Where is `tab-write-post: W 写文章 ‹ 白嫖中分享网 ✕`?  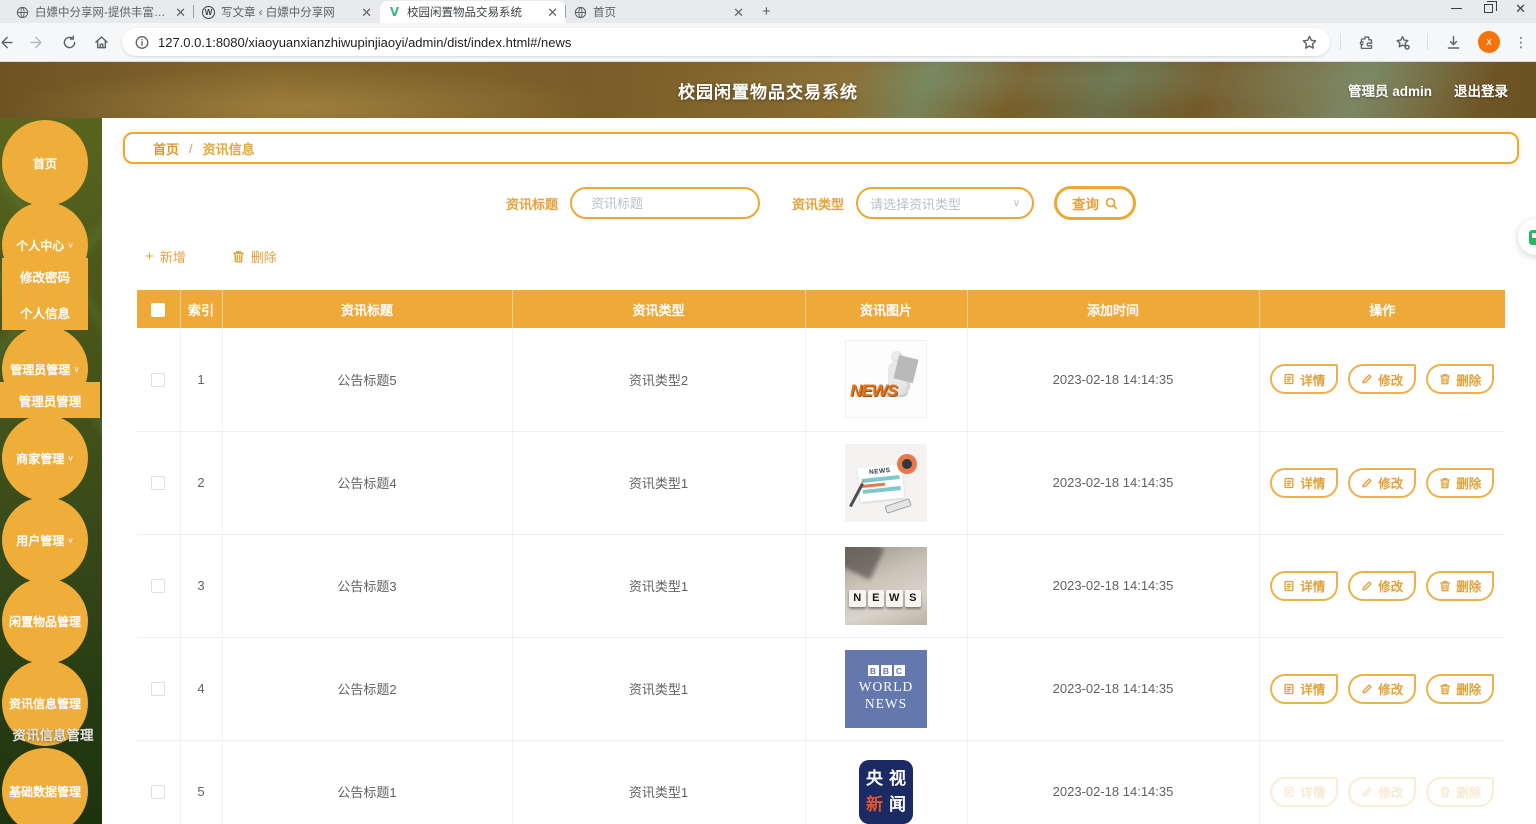
tab-write-post: W 写文章 ‹ 白嫖中分享网 ✕ is located at coordinates (286, 12).